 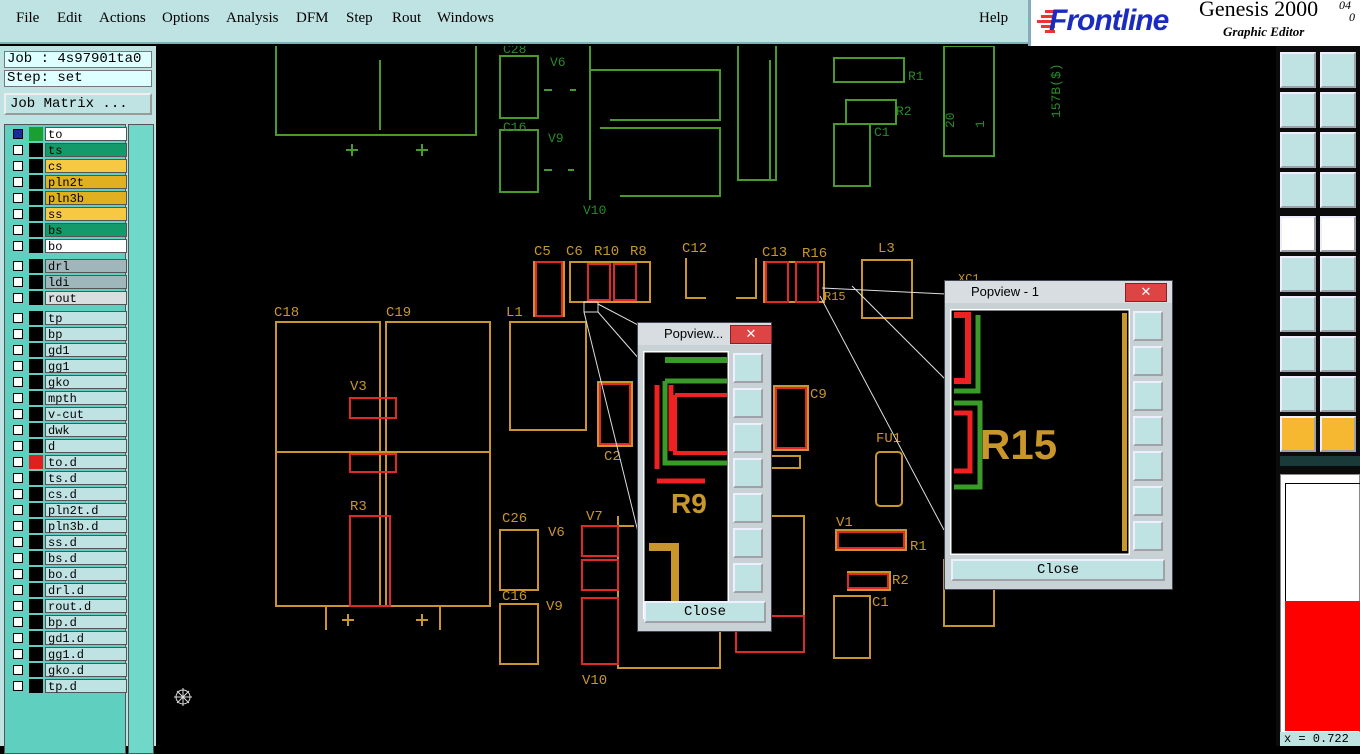 I want to click on minus-icon, so click(x=1338, y=354).